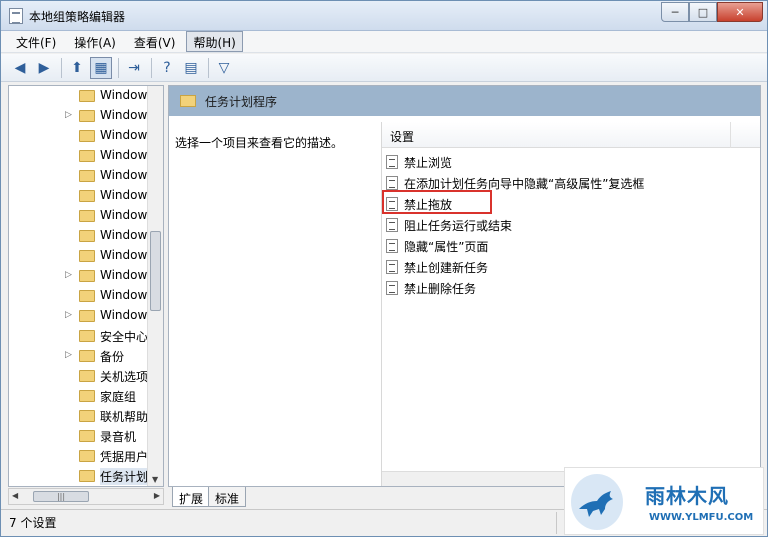  I want to click on tree-item: 联机帮助, so click(86, 416).